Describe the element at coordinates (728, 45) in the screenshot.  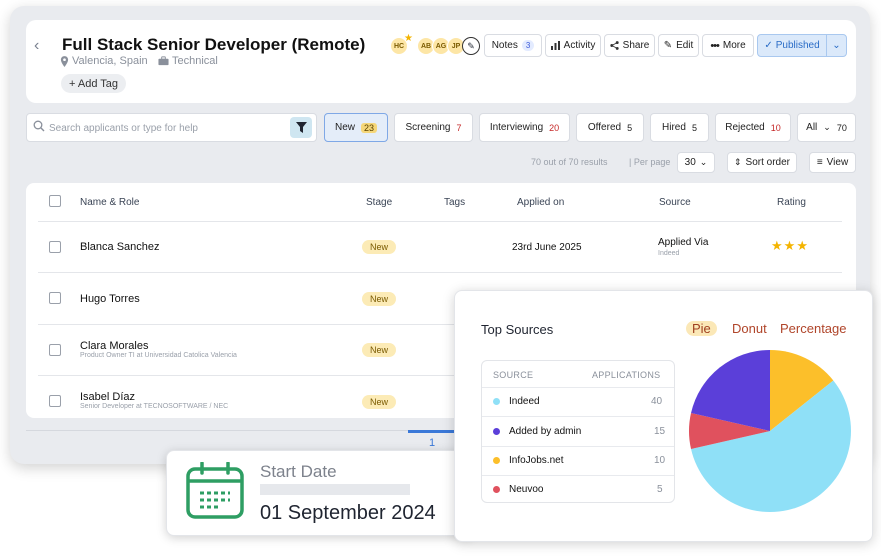
I see `more-button: ••• More` at that location.